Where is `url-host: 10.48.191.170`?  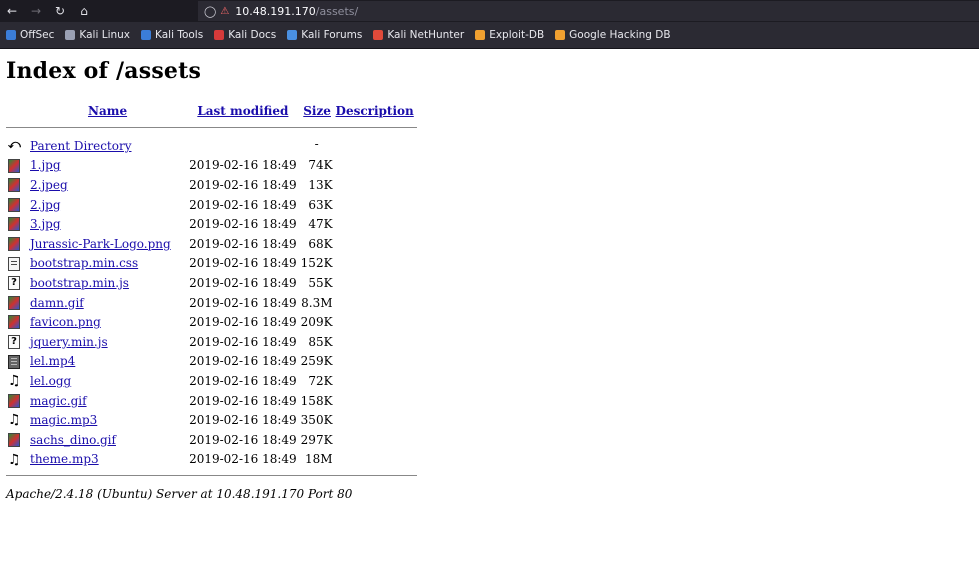
url-host: 10.48.191.170 is located at coordinates (275, 11).